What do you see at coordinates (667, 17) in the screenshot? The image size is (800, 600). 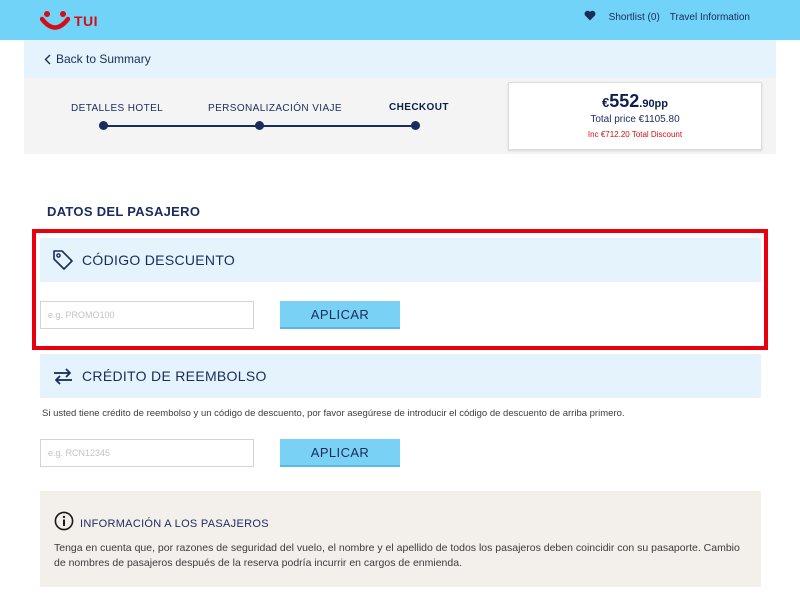 I see `top-links: Shortlist (0) Travel Information` at bounding box center [667, 17].